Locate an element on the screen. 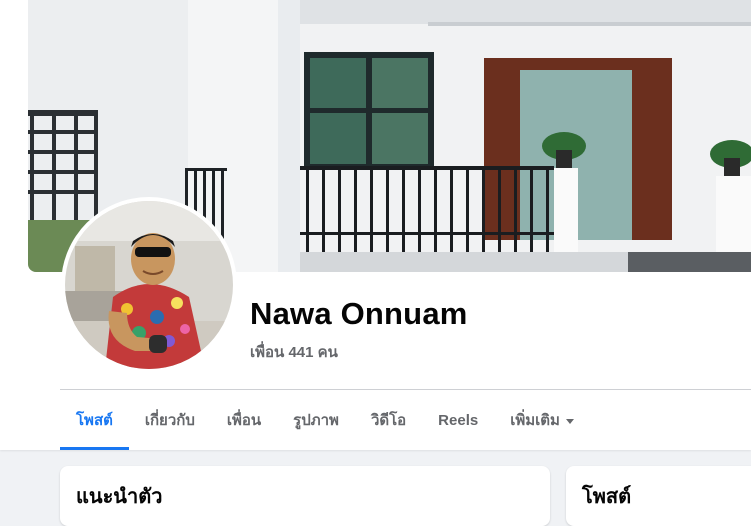 This screenshot has height=526, width=751. profile-avatar is located at coordinates (149, 285).